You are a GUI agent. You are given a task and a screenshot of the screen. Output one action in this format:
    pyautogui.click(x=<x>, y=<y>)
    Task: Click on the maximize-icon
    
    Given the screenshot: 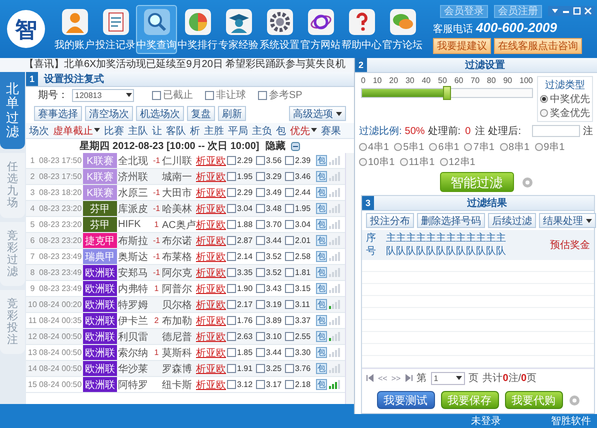 What is the action you would take?
    pyautogui.click(x=577, y=11)
    